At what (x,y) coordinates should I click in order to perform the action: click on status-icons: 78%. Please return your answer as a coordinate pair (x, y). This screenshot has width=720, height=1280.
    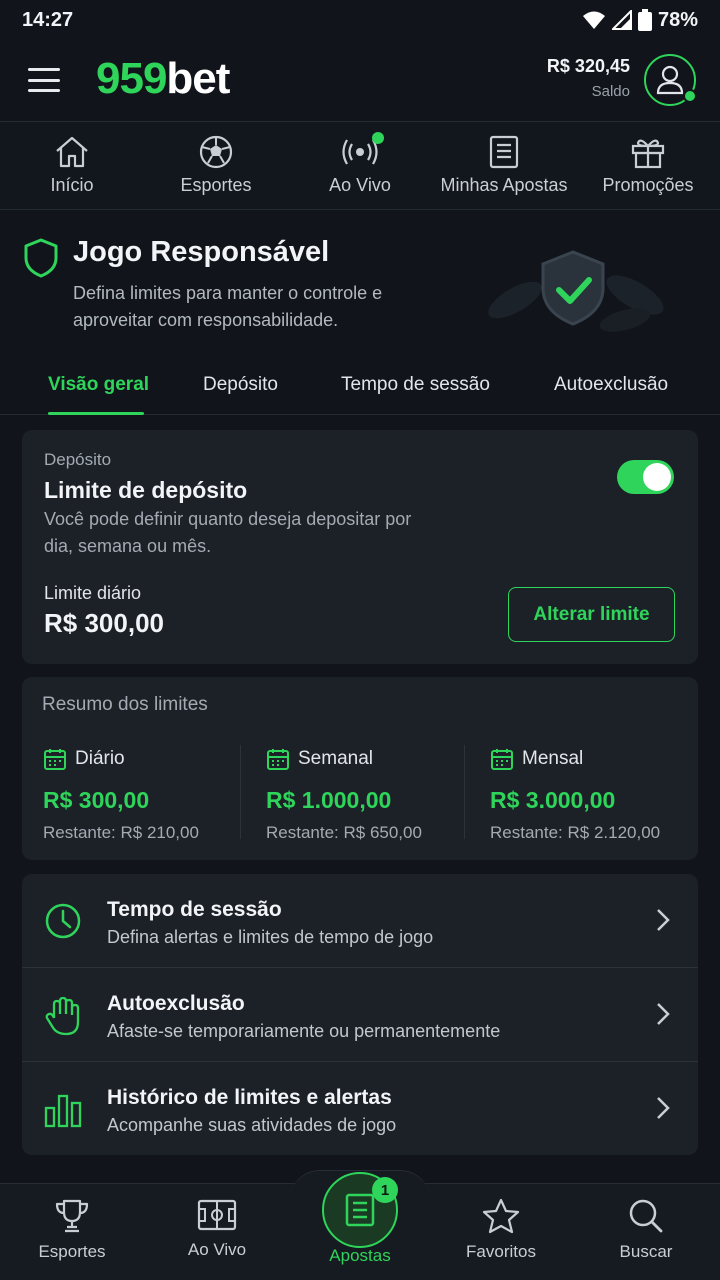
    Looking at the image, I should click on (640, 20).